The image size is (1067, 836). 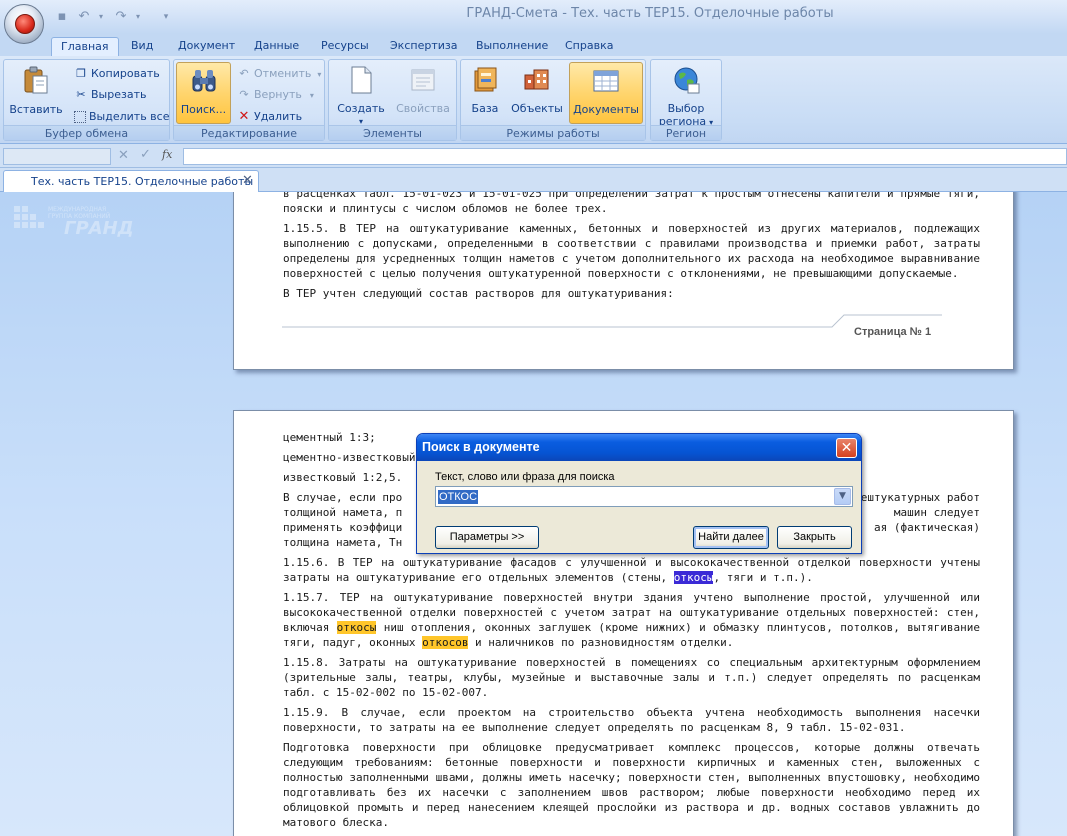 I want to click on copy-icon: ❐, so click(x=81, y=73).